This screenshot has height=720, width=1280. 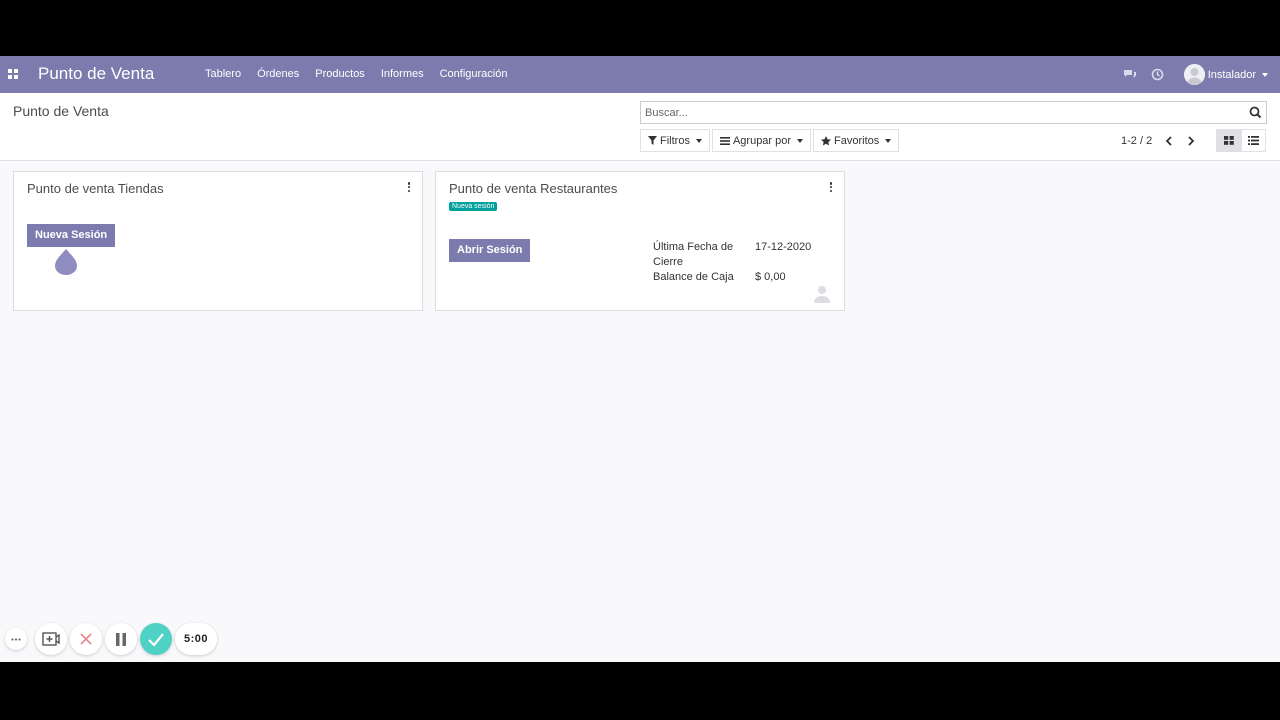 What do you see at coordinates (693, 277) in the screenshot?
I see `cash-balance-label: Balance de Caja` at bounding box center [693, 277].